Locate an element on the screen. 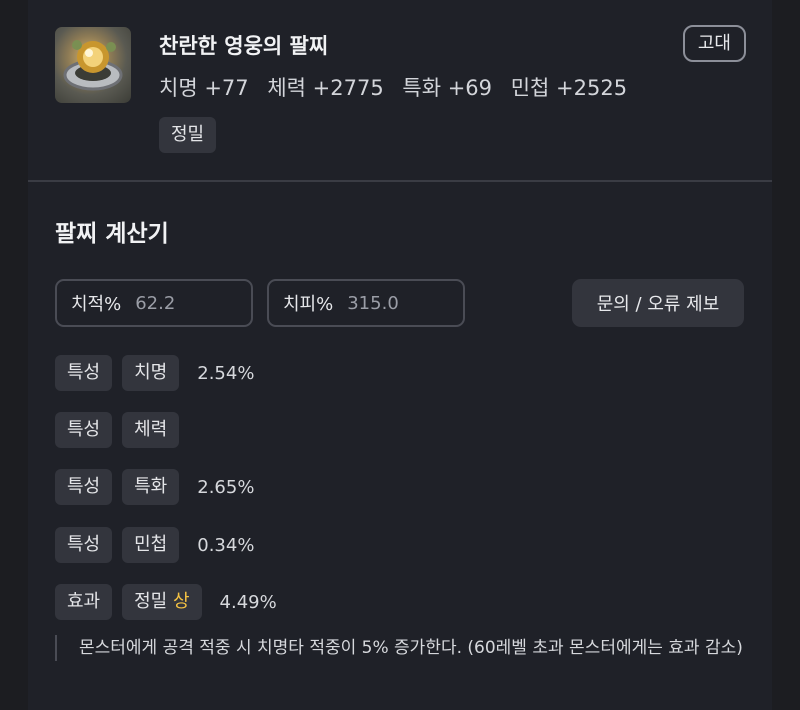  calculator-title: 팔찌 계산기 is located at coordinates (112, 234).